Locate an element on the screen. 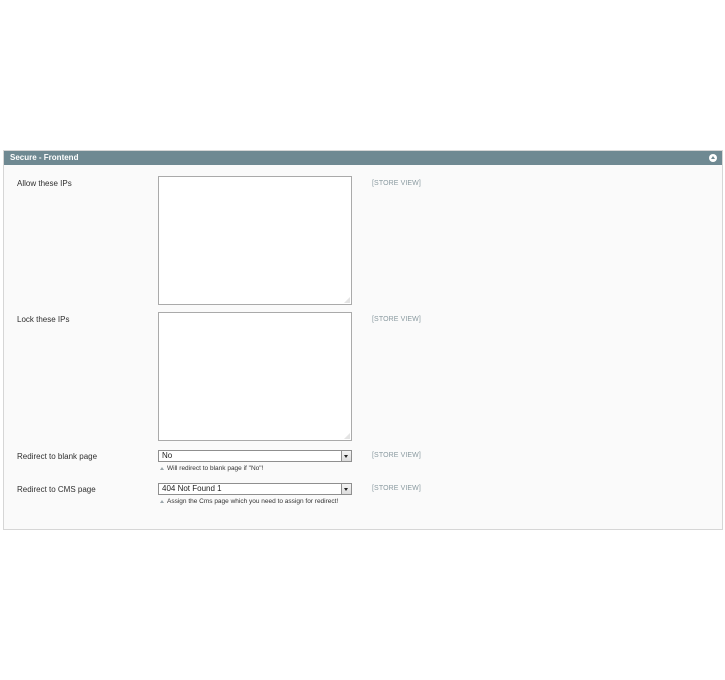 The height and width of the screenshot is (680, 725). allow-ips-scope: [STORE VIEW] is located at coordinates (396, 183).